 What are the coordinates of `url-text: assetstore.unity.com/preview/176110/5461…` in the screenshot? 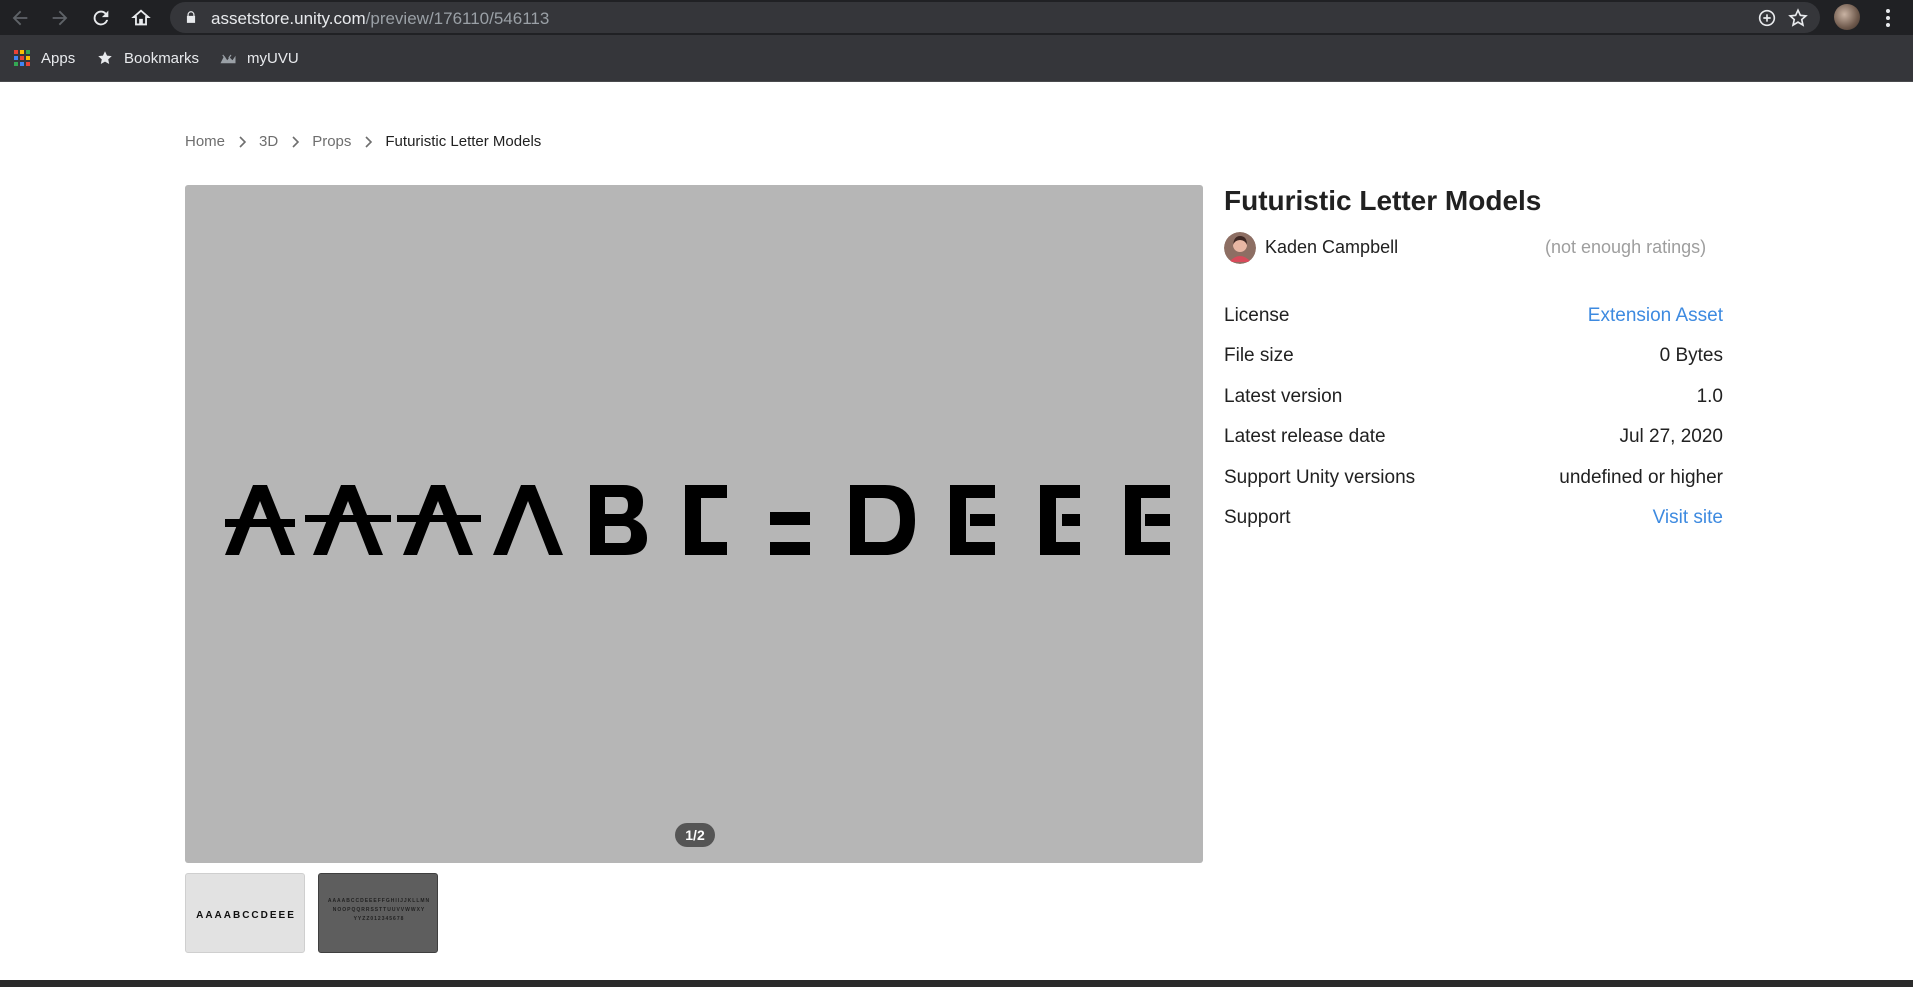 It's located at (380, 19).